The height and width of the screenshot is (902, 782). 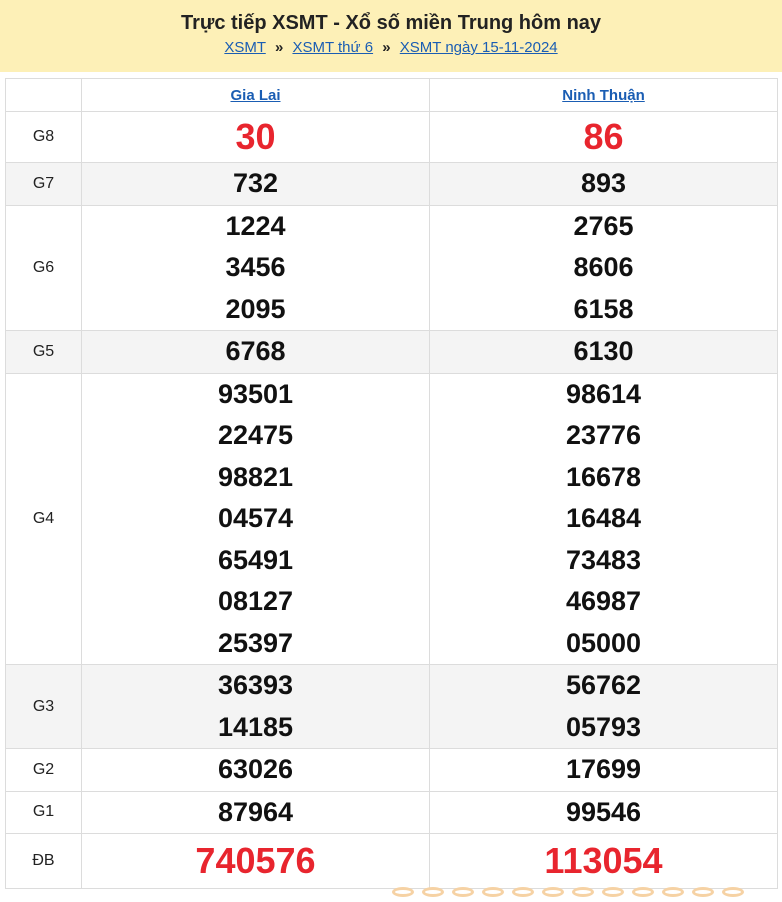 I want to click on result-number: 1224, so click(x=255, y=225).